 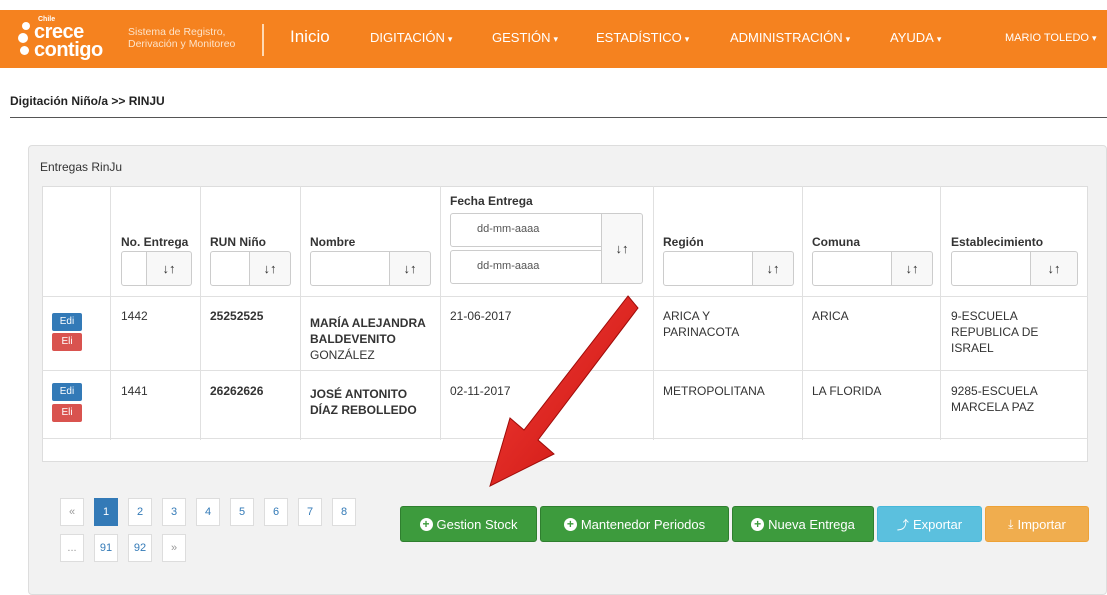 I want to click on header-nombre: Nombre, so click(x=333, y=242).